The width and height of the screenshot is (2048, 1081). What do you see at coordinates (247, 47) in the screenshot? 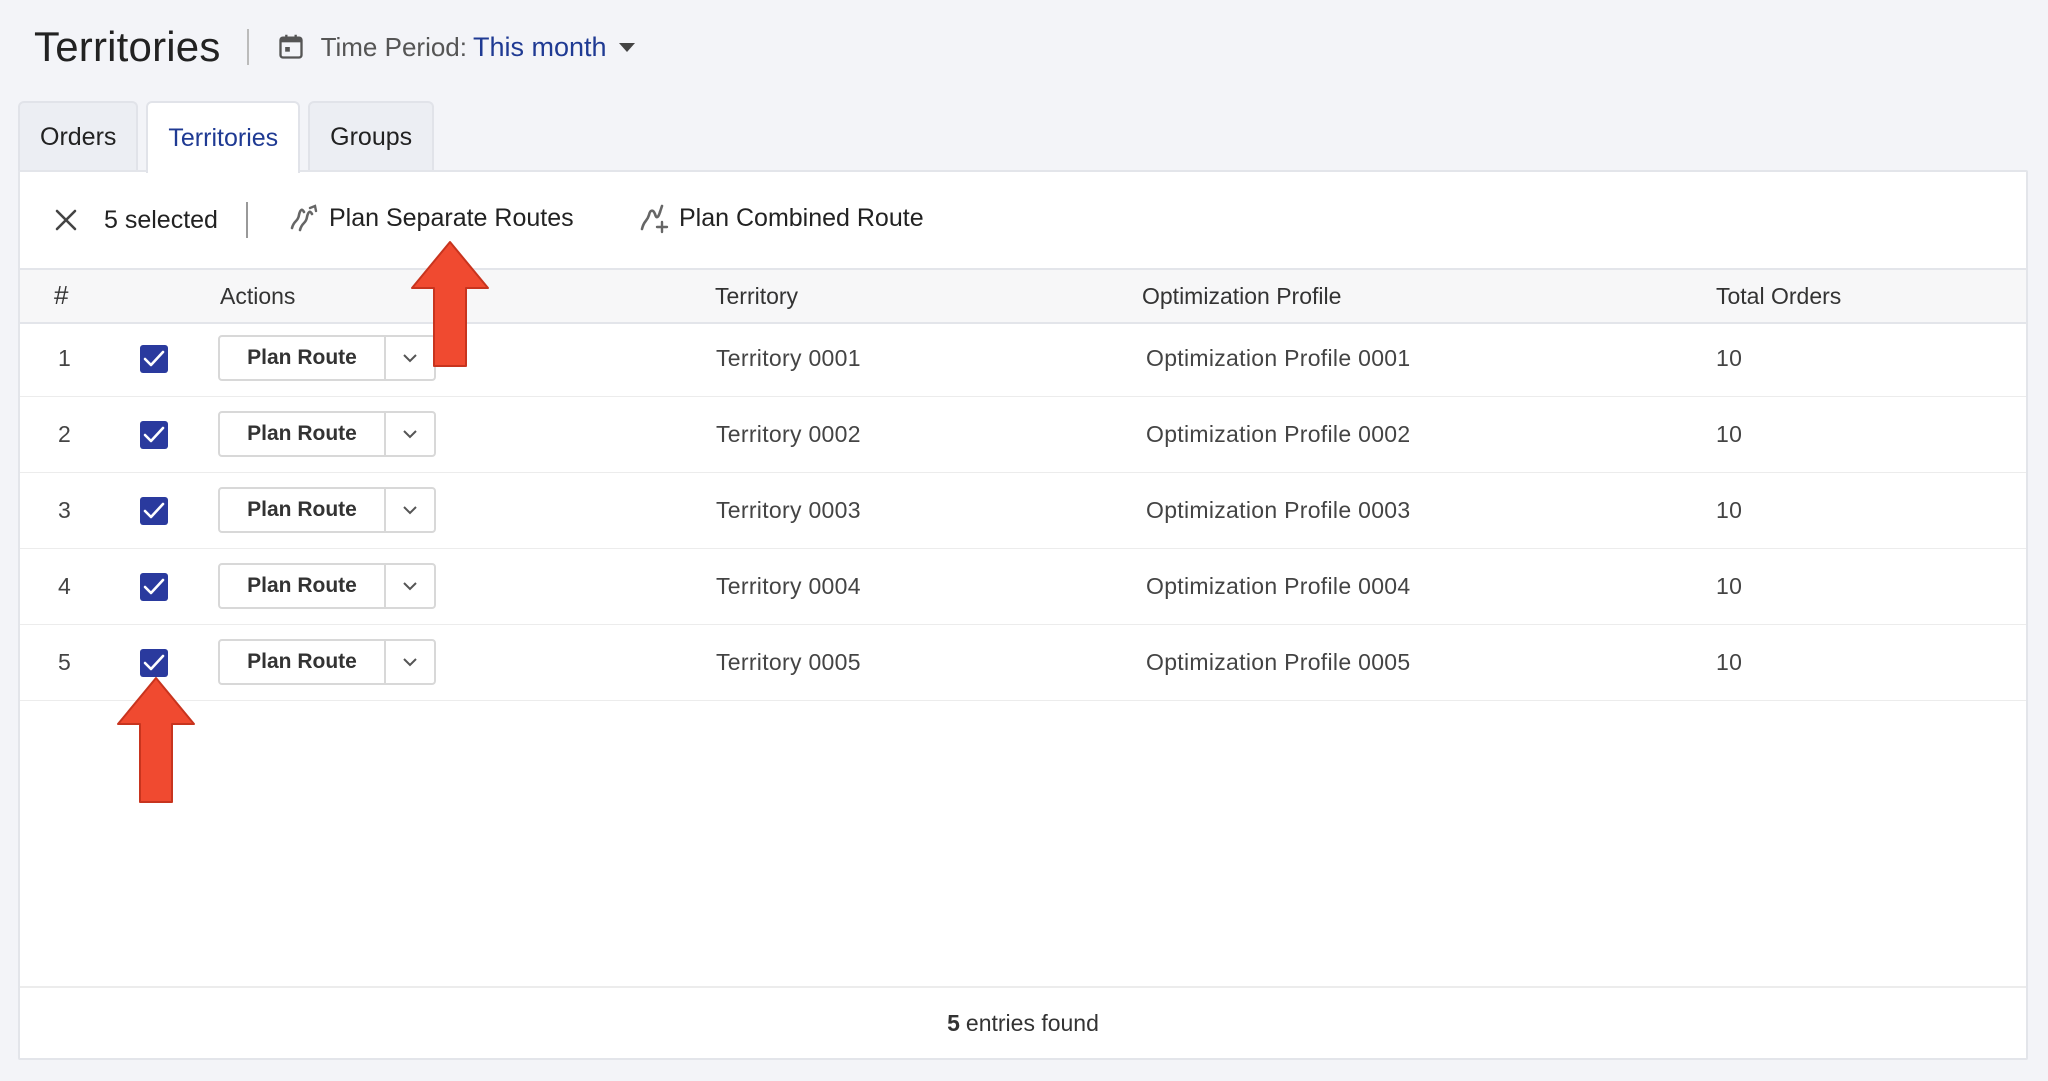
I see `header-divider` at bounding box center [247, 47].